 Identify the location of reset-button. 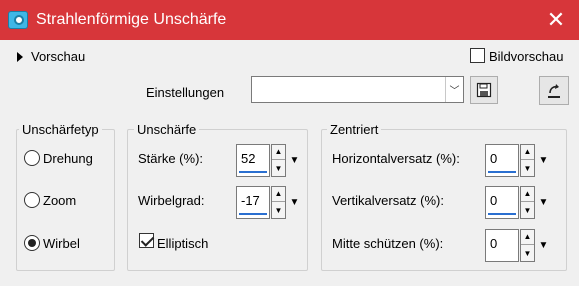
(554, 90).